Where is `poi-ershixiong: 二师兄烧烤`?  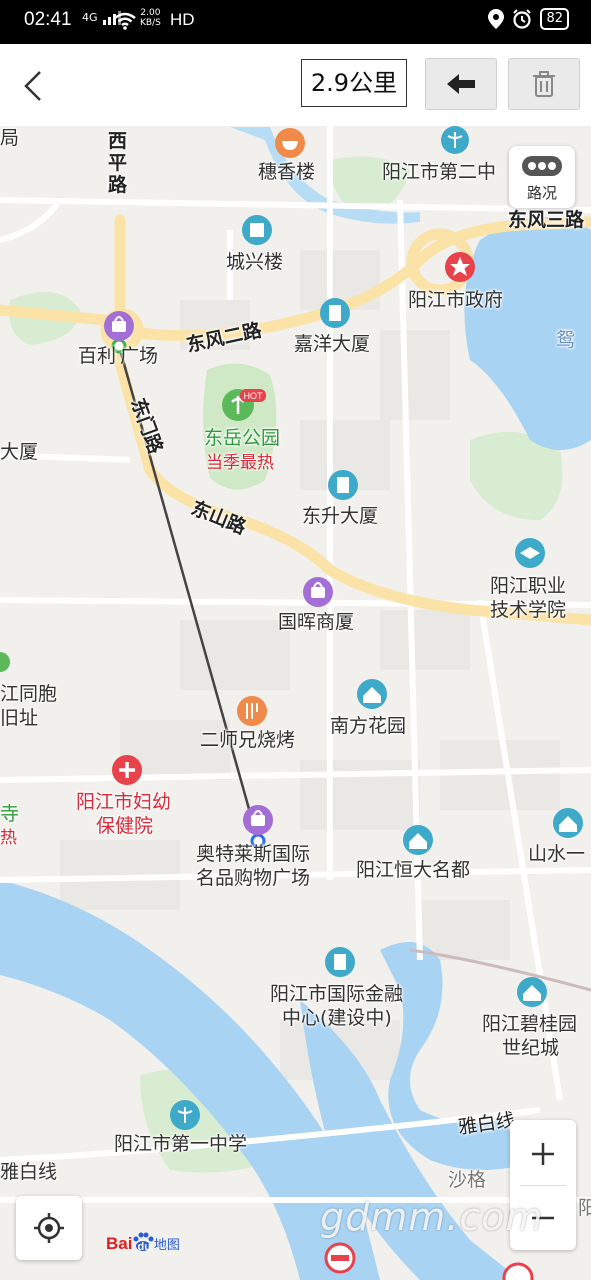 poi-ershixiong: 二师兄烧烤 is located at coordinates (247, 740).